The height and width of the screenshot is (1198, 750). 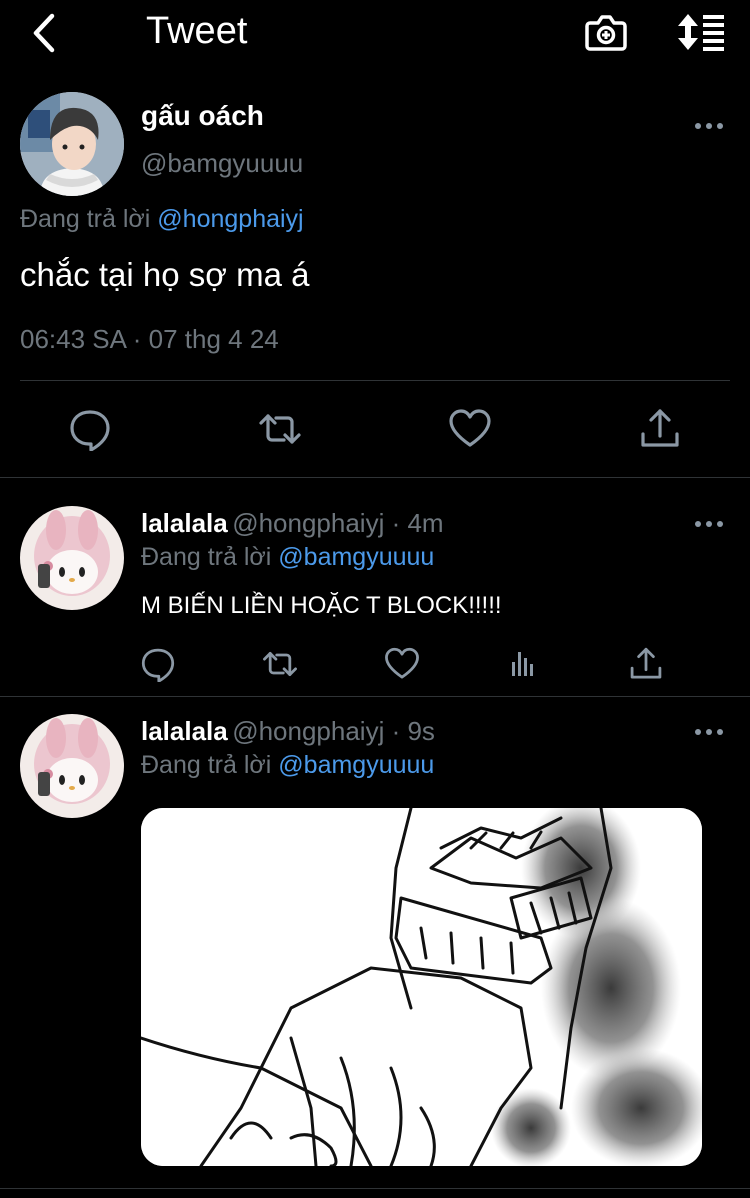 I want to click on author-avatar, so click(x=72, y=144).